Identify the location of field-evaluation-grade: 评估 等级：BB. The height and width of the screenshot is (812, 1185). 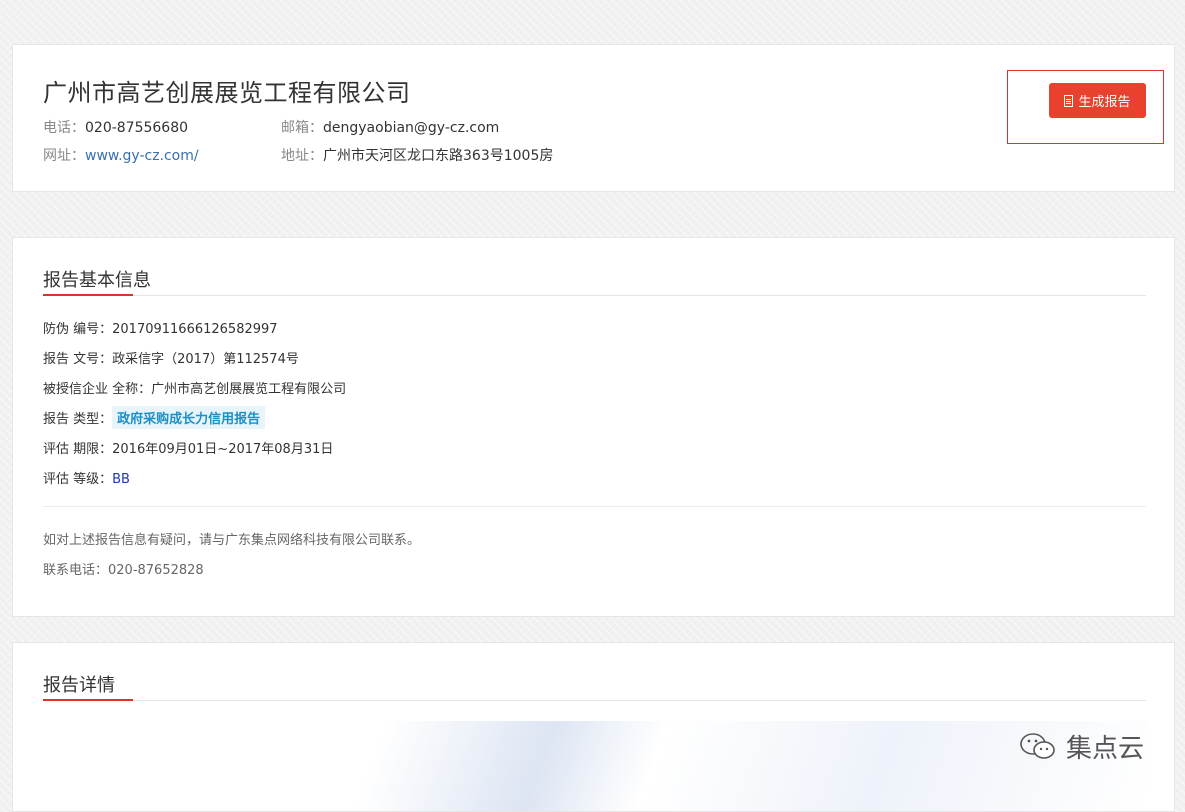
(86, 477).